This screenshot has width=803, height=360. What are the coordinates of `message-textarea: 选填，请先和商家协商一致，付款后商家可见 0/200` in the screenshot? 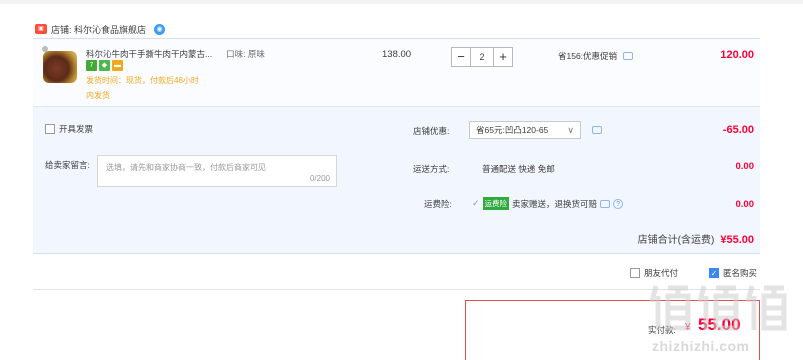 It's located at (217, 171).